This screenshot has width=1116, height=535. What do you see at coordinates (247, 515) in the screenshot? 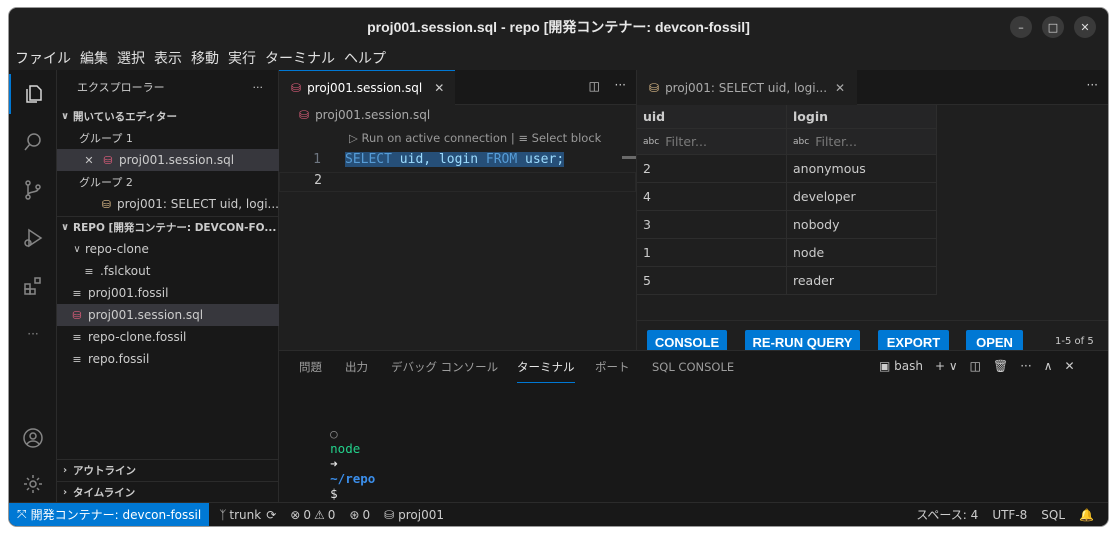
I see `branch-indicator: ᛉ trunk ⟳` at bounding box center [247, 515].